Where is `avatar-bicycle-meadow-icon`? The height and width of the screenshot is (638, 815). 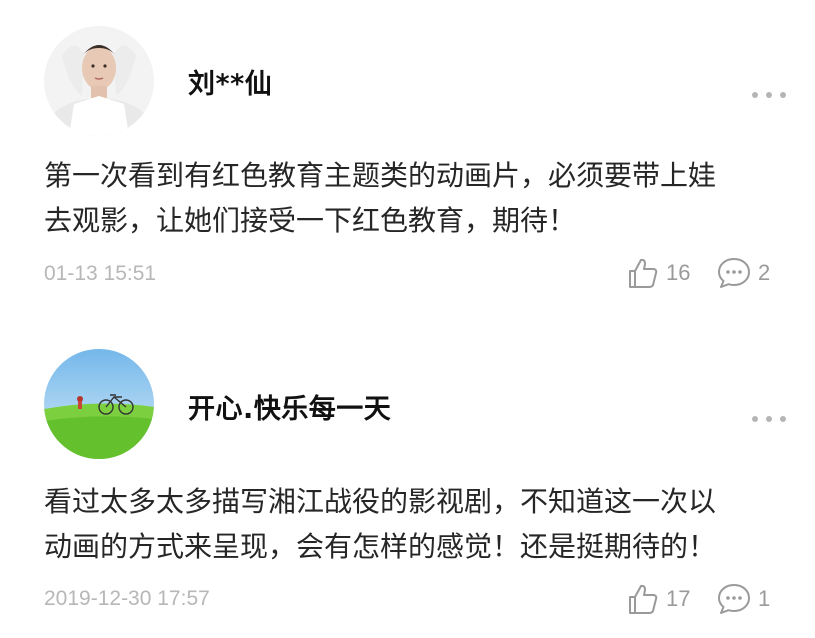 avatar-bicycle-meadow-icon is located at coordinates (99, 404).